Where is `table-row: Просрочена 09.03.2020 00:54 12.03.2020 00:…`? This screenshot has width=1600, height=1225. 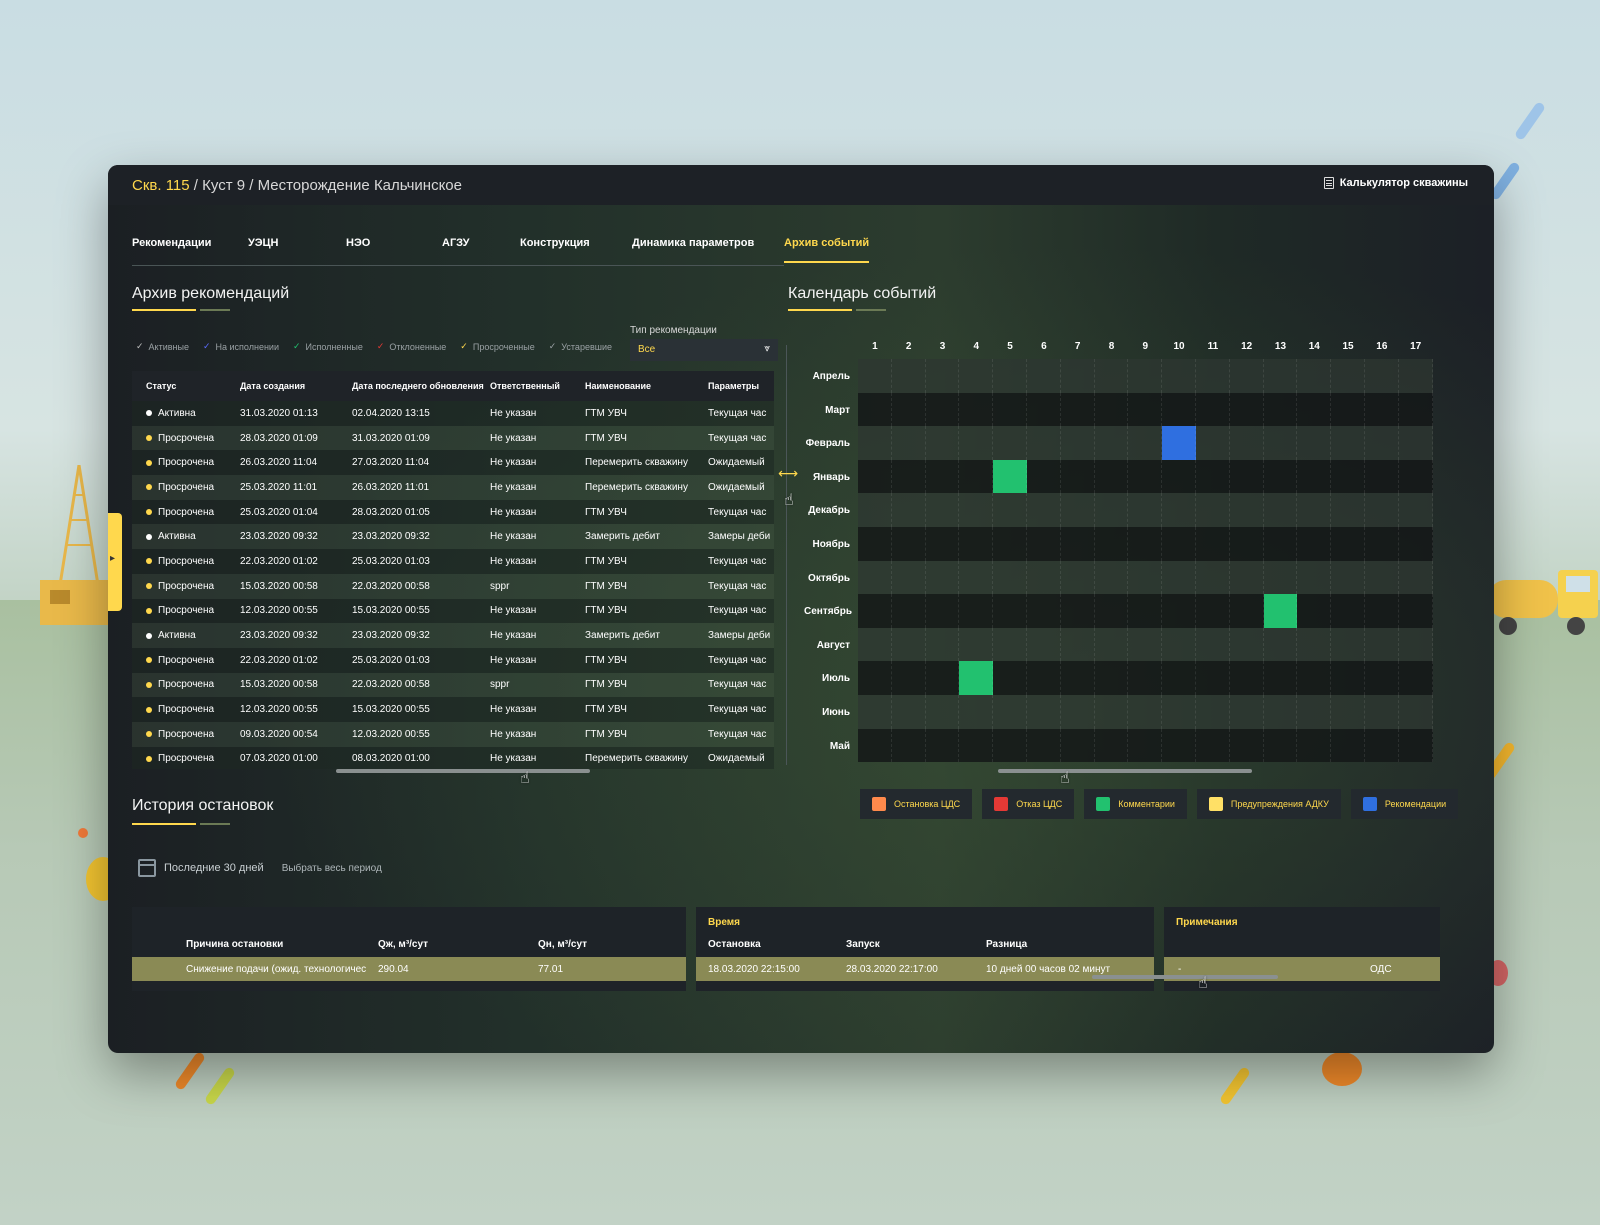 table-row: Просрочена 09.03.2020 00:54 12.03.2020 00:… is located at coordinates (453, 734).